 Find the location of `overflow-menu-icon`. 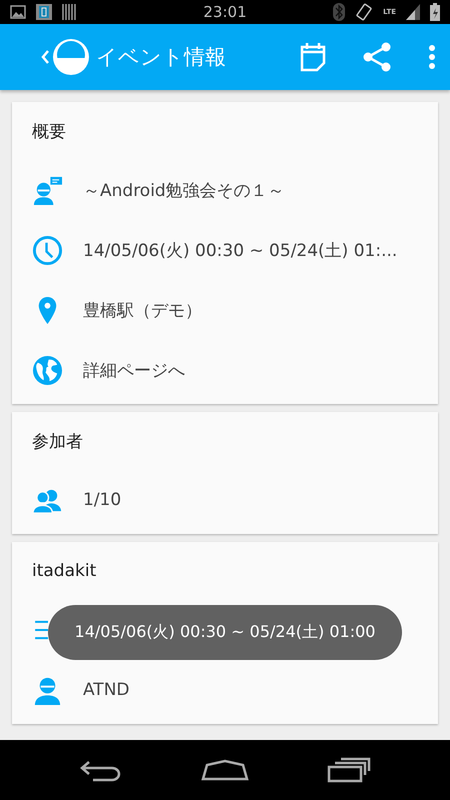

overflow-menu-icon is located at coordinates (432, 57).